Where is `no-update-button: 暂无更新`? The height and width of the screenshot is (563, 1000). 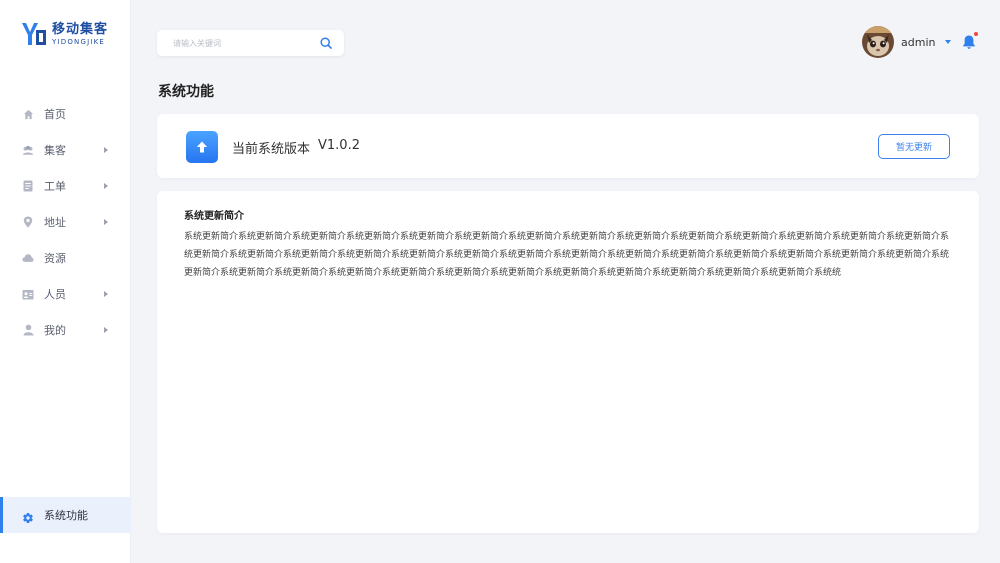 no-update-button: 暂无更新 is located at coordinates (914, 146).